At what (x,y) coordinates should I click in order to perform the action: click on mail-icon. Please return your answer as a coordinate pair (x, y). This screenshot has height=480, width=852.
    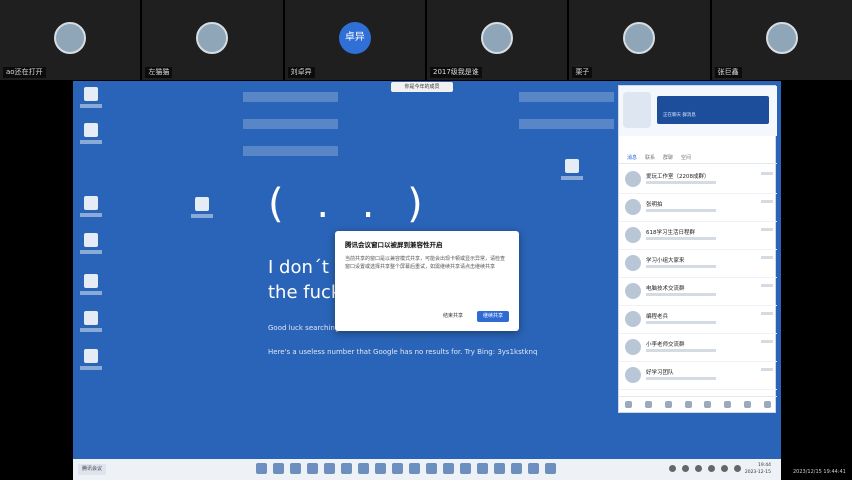
    Looking at the image, I should click on (668, 404).